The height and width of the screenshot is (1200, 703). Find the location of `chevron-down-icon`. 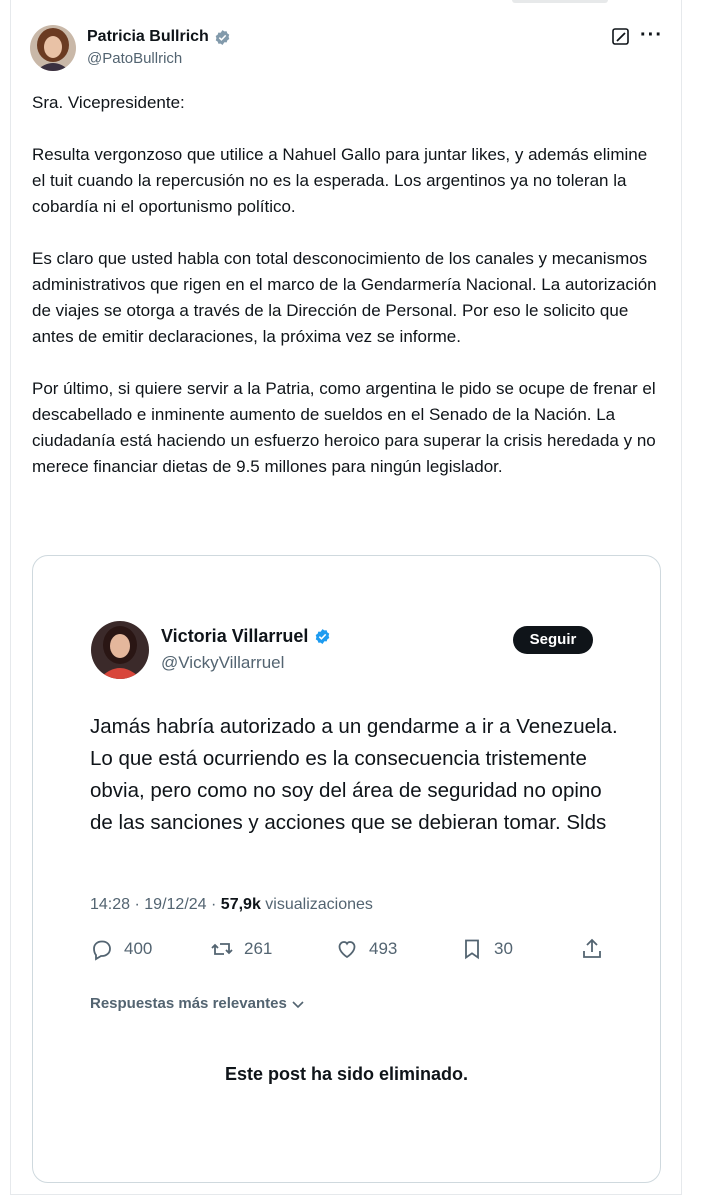

chevron-down-icon is located at coordinates (298, 1004).